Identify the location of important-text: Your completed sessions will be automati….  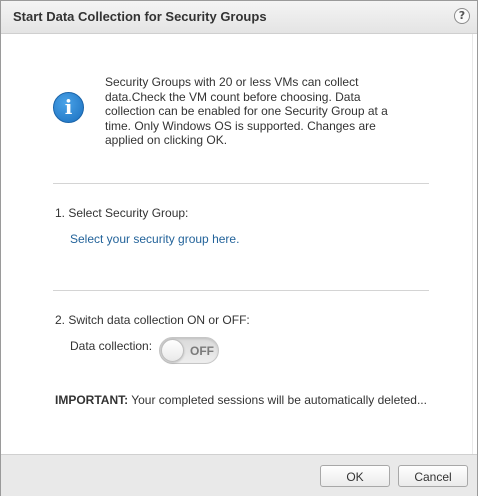
(277, 400).